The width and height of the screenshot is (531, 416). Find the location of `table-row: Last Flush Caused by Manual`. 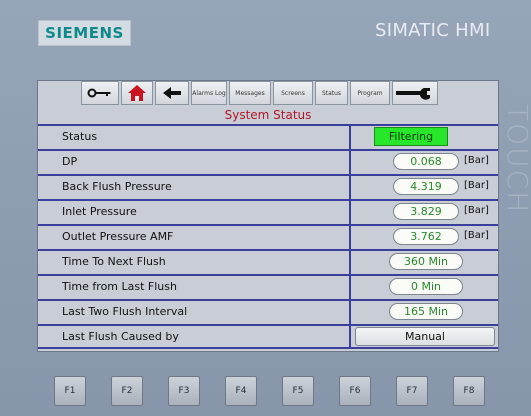

table-row: Last Flush Caused by Manual is located at coordinates (268, 336).